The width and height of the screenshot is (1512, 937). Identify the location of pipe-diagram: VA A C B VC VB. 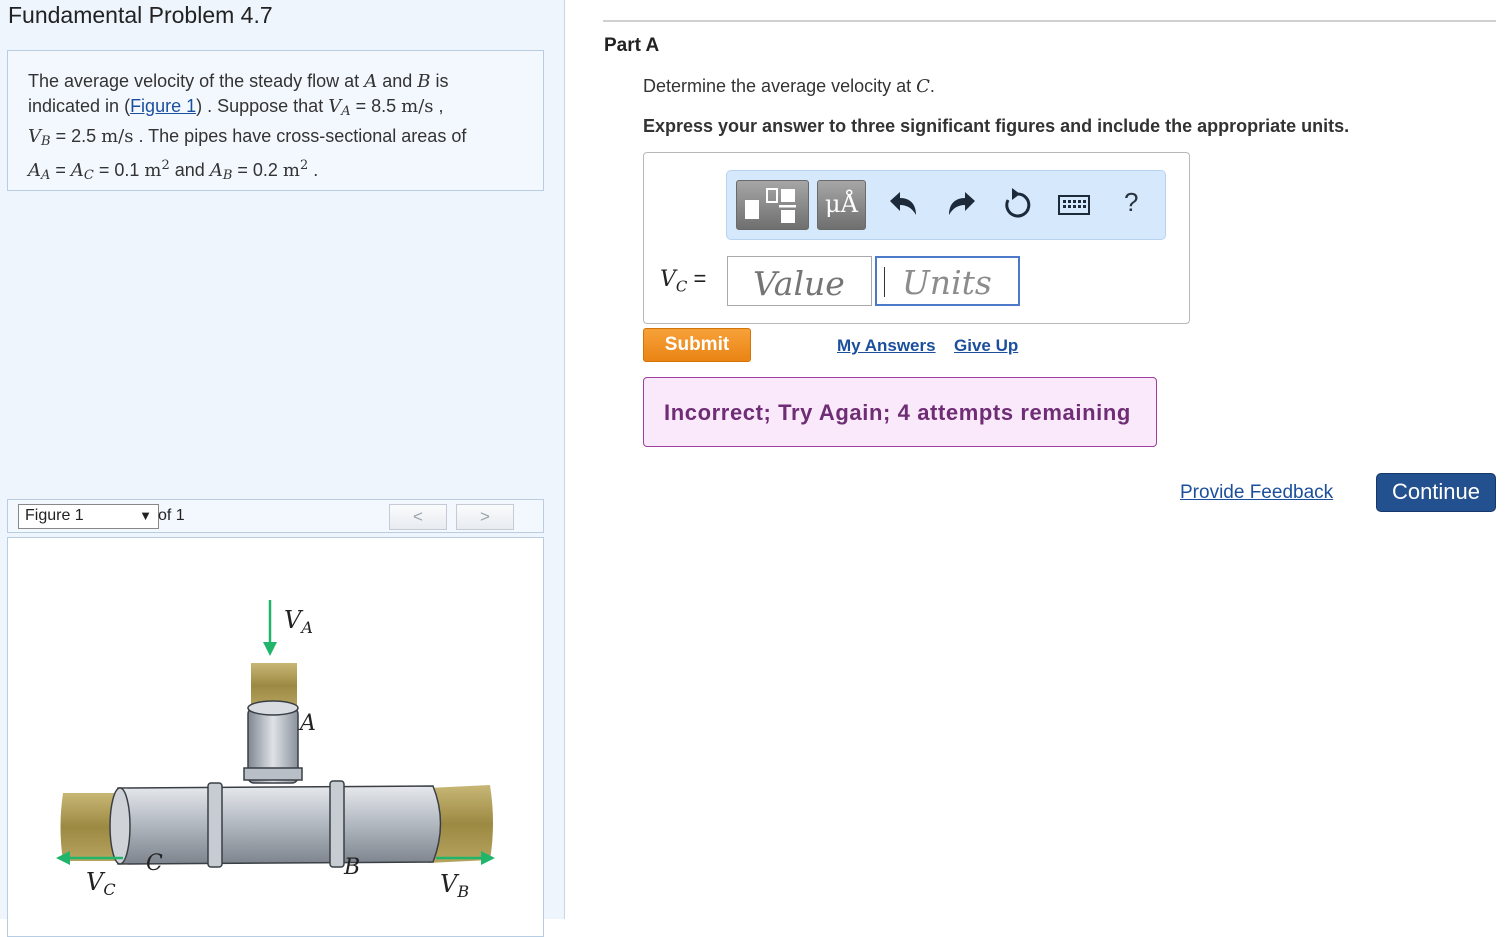
(275, 750).